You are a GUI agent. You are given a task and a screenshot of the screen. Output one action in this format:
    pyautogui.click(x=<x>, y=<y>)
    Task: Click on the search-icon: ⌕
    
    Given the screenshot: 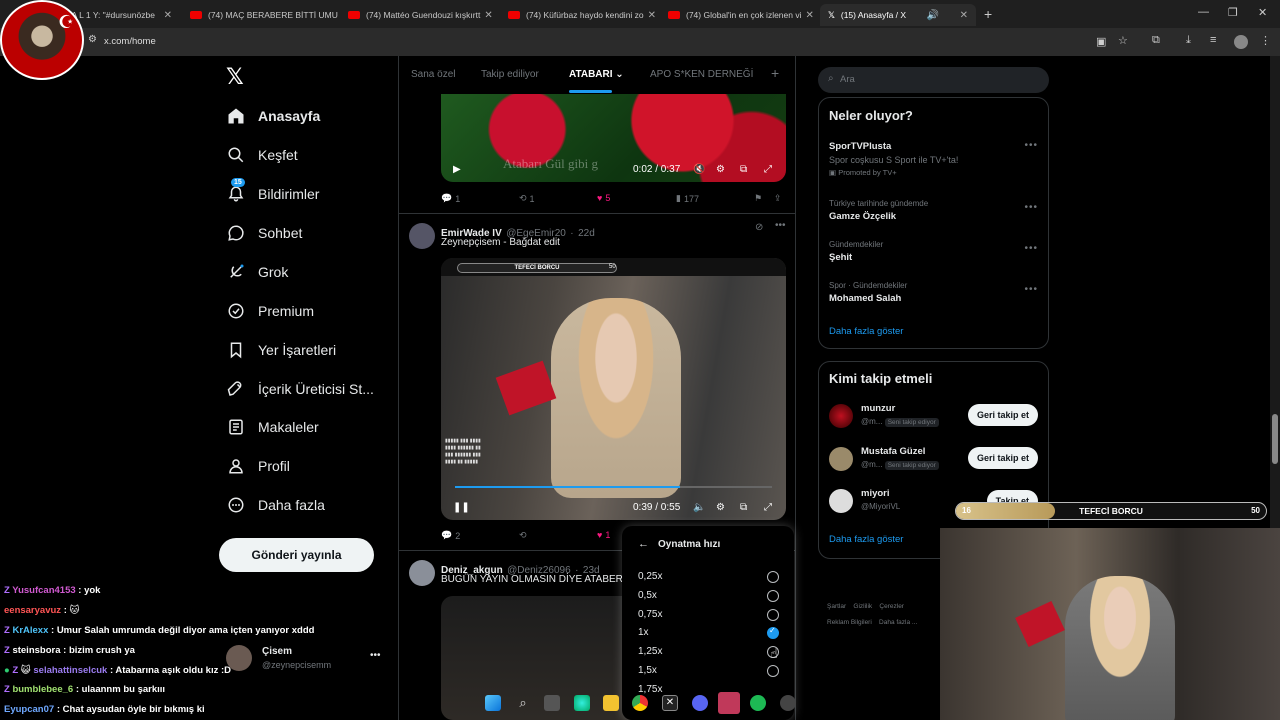 What is the action you would take?
    pyautogui.click(x=523, y=703)
    